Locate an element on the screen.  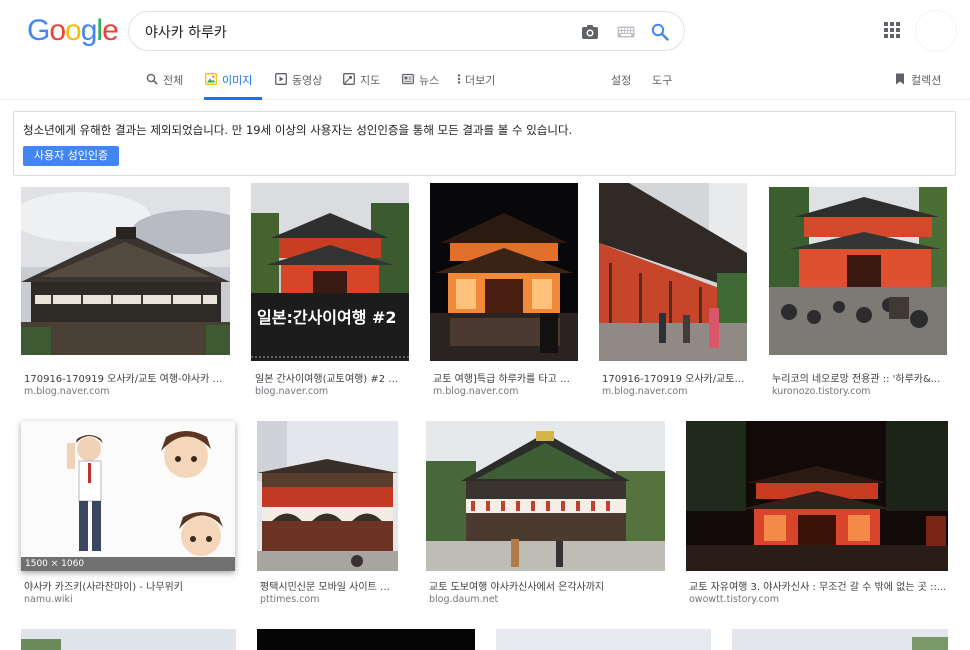
result-source: kuronozo.tistory.com is located at coordinates (821, 391).